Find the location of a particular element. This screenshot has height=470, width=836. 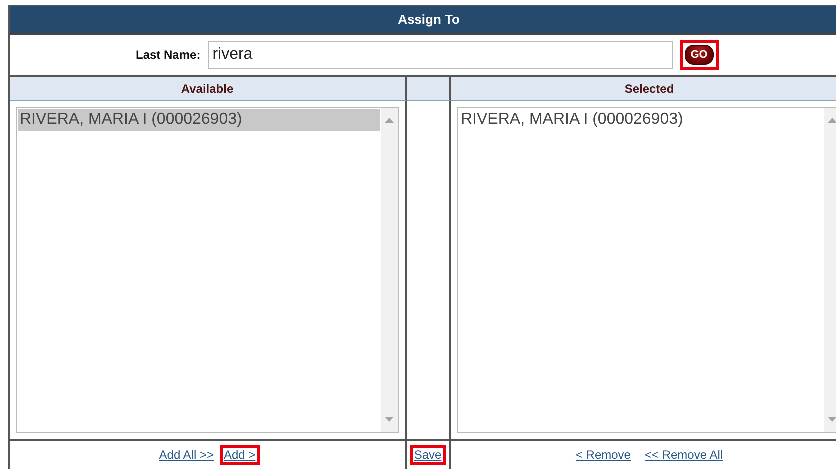

last-name-label: Last Name: is located at coordinates (168, 55).